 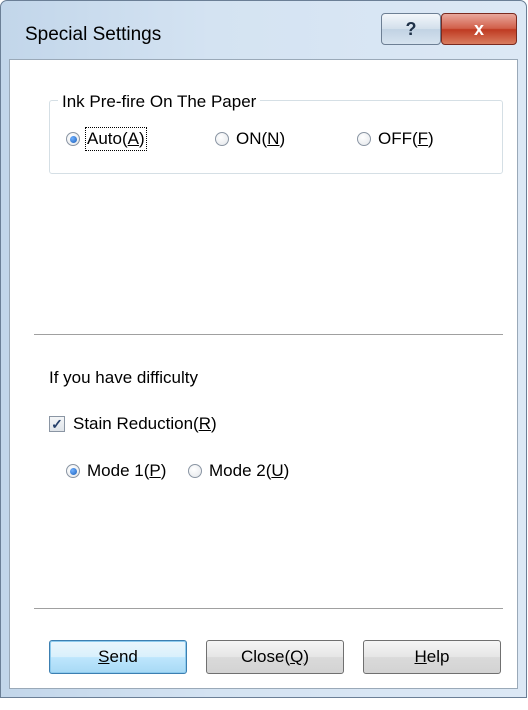 What do you see at coordinates (73, 471) in the screenshot?
I see `radio-mode-1-circle` at bounding box center [73, 471].